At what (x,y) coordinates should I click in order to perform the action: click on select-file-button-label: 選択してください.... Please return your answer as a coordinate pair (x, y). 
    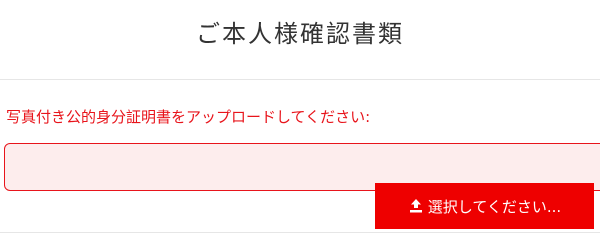
    Looking at the image, I should click on (494, 206).